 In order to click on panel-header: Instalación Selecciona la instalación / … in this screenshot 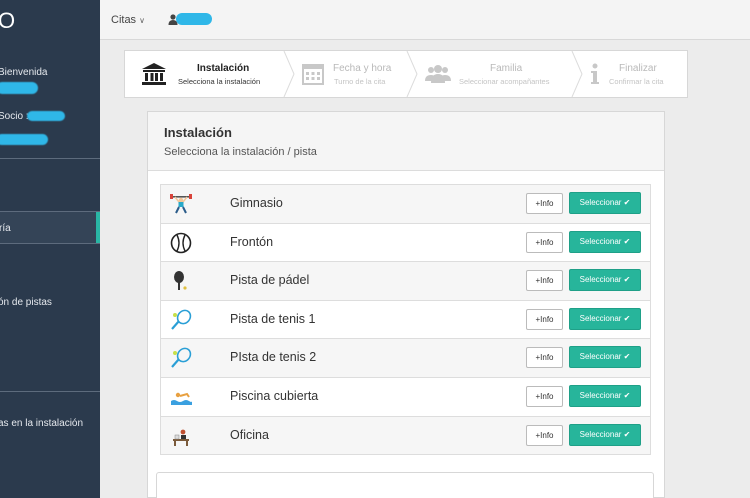, I will do `click(406, 141)`.